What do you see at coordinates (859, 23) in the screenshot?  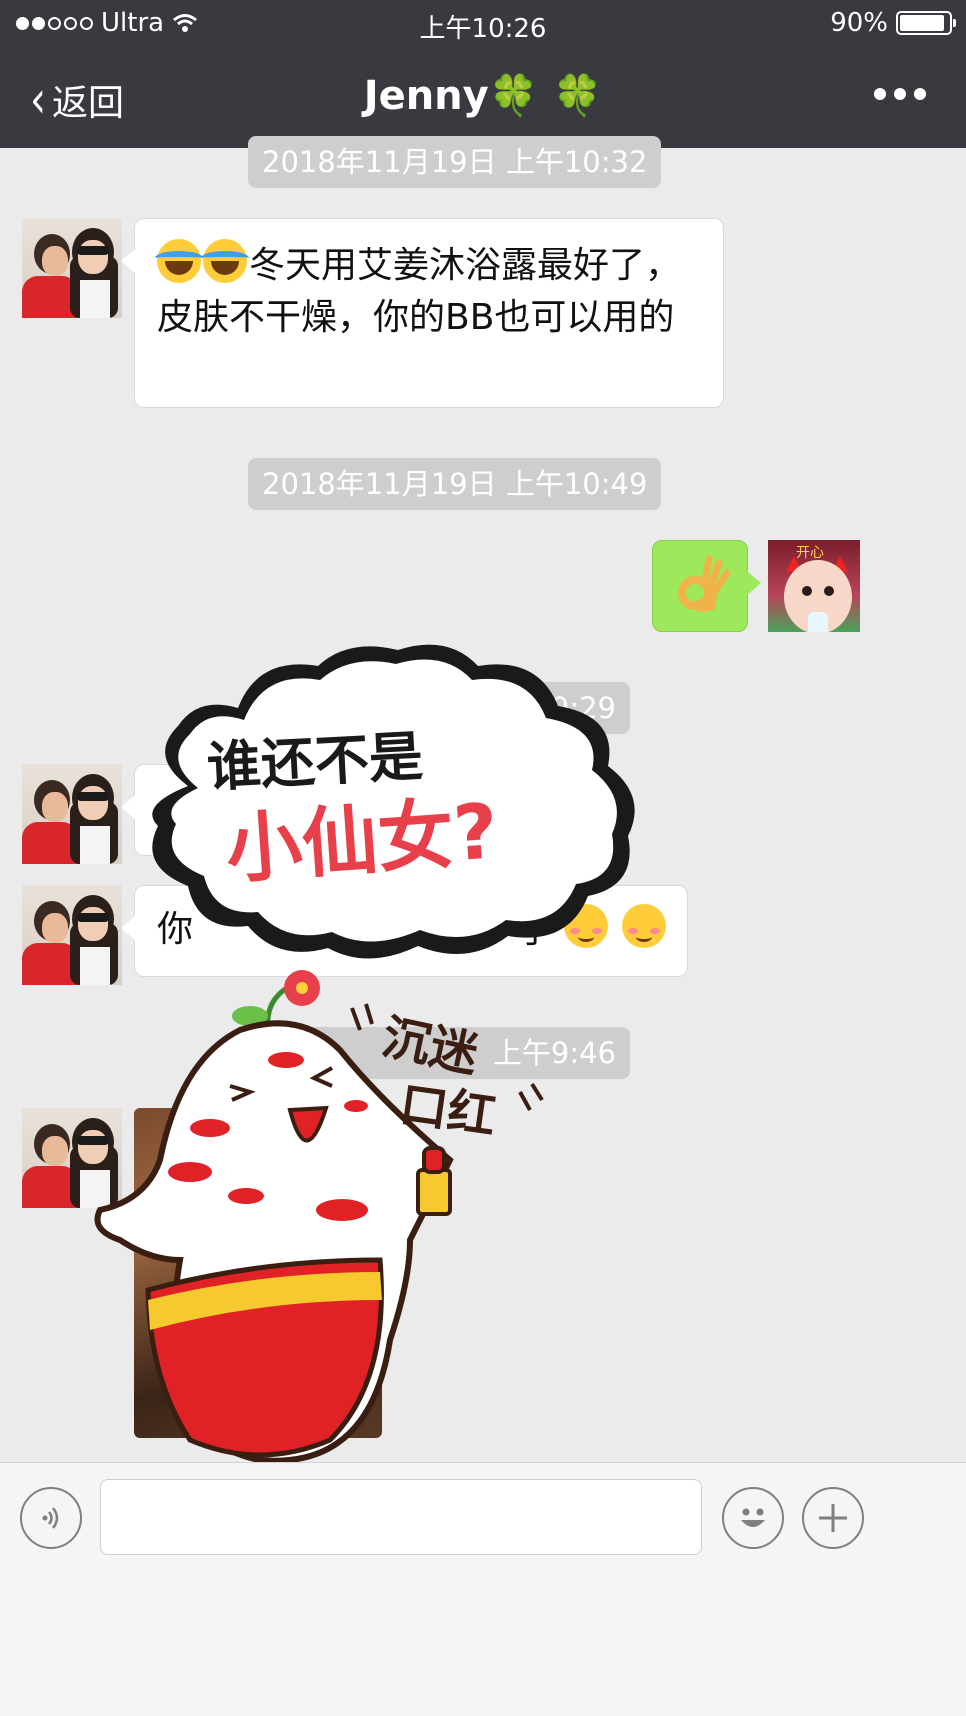 I see `battery-percent: 90%` at bounding box center [859, 23].